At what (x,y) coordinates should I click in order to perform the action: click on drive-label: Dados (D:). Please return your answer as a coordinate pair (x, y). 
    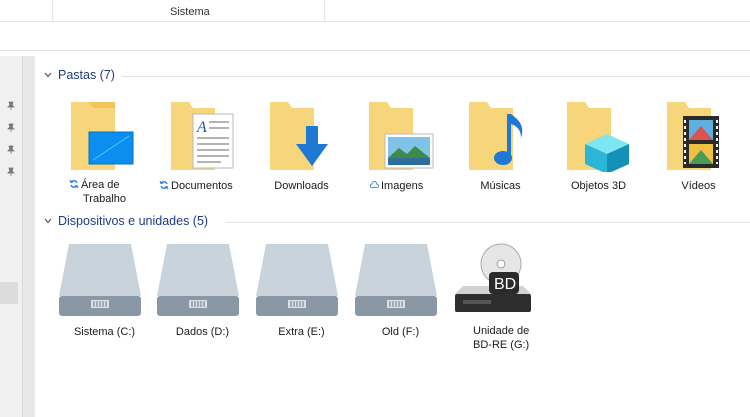
    Looking at the image, I should click on (202, 332).